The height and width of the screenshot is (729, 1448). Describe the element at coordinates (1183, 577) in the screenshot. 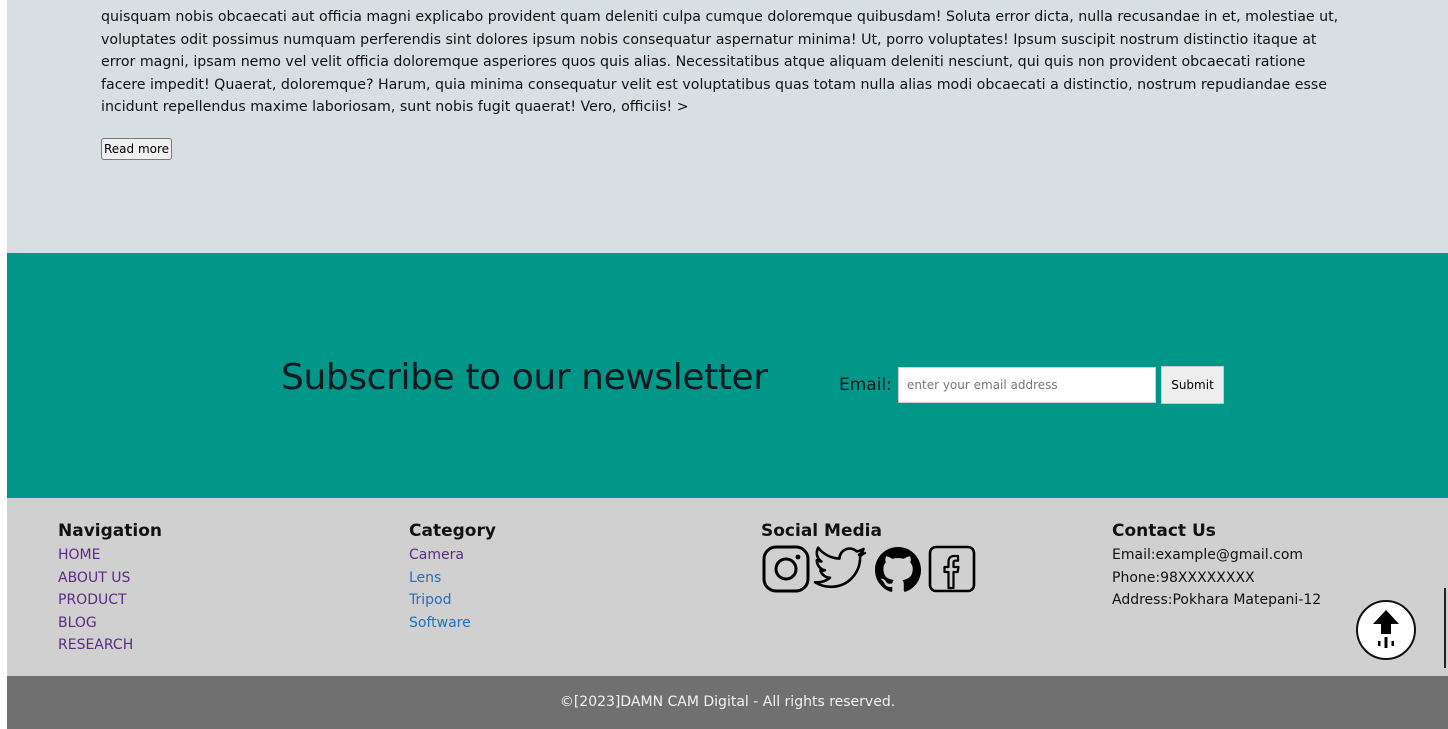

I see `contact-phone: Phone:98XXXXXXXX` at that location.